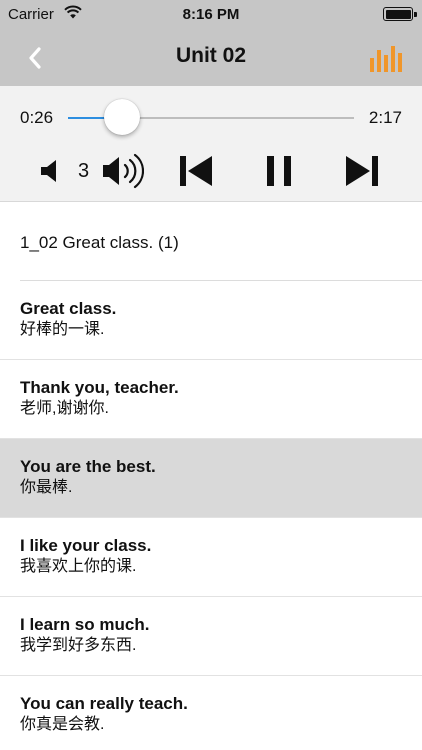 The height and width of the screenshot is (750, 422). Describe the element at coordinates (62, 329) in the screenshot. I see `chinese-sentence: 好棒的一课.` at that location.